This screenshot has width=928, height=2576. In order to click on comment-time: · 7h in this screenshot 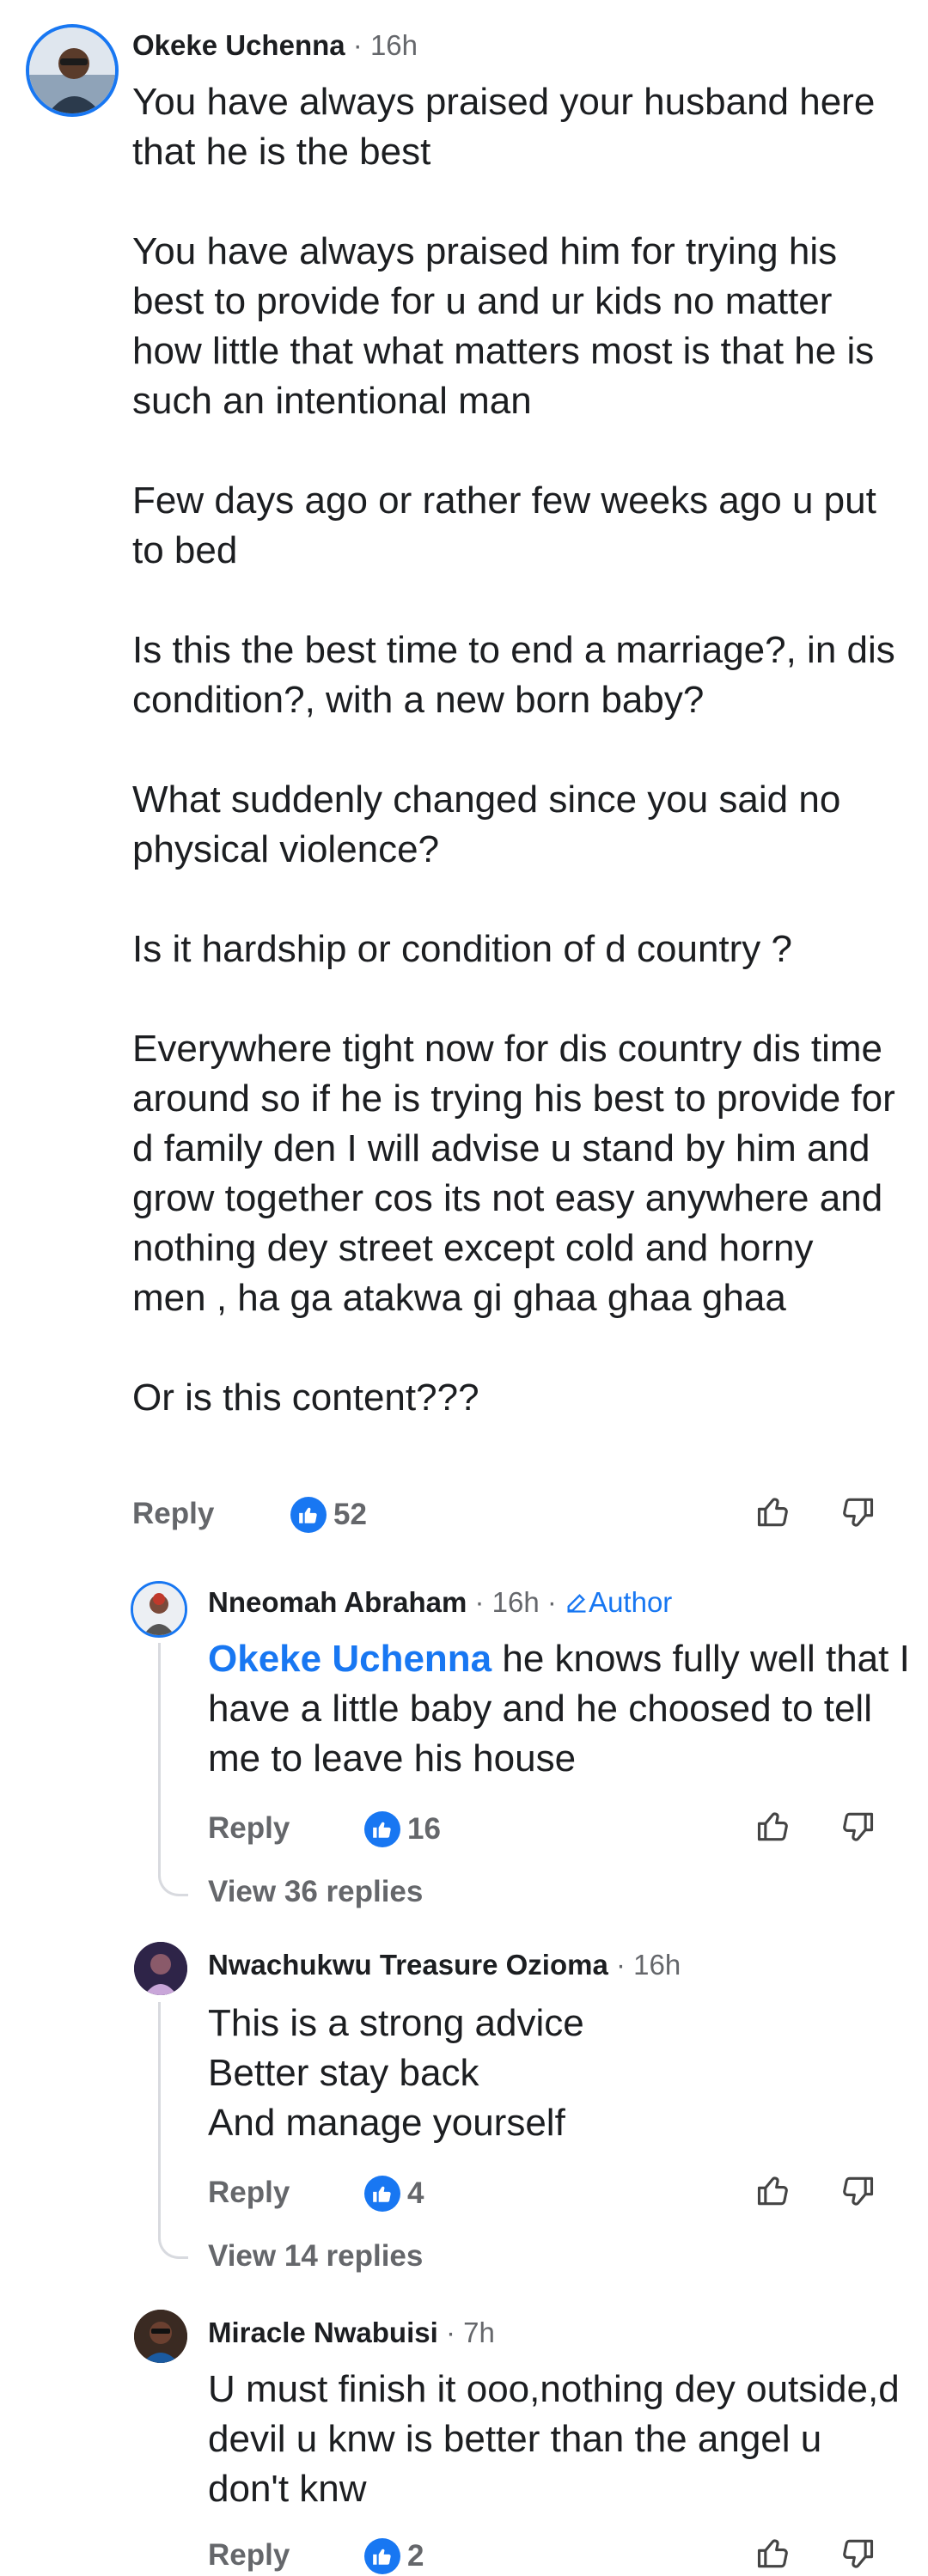, I will do `click(470, 2332)`.